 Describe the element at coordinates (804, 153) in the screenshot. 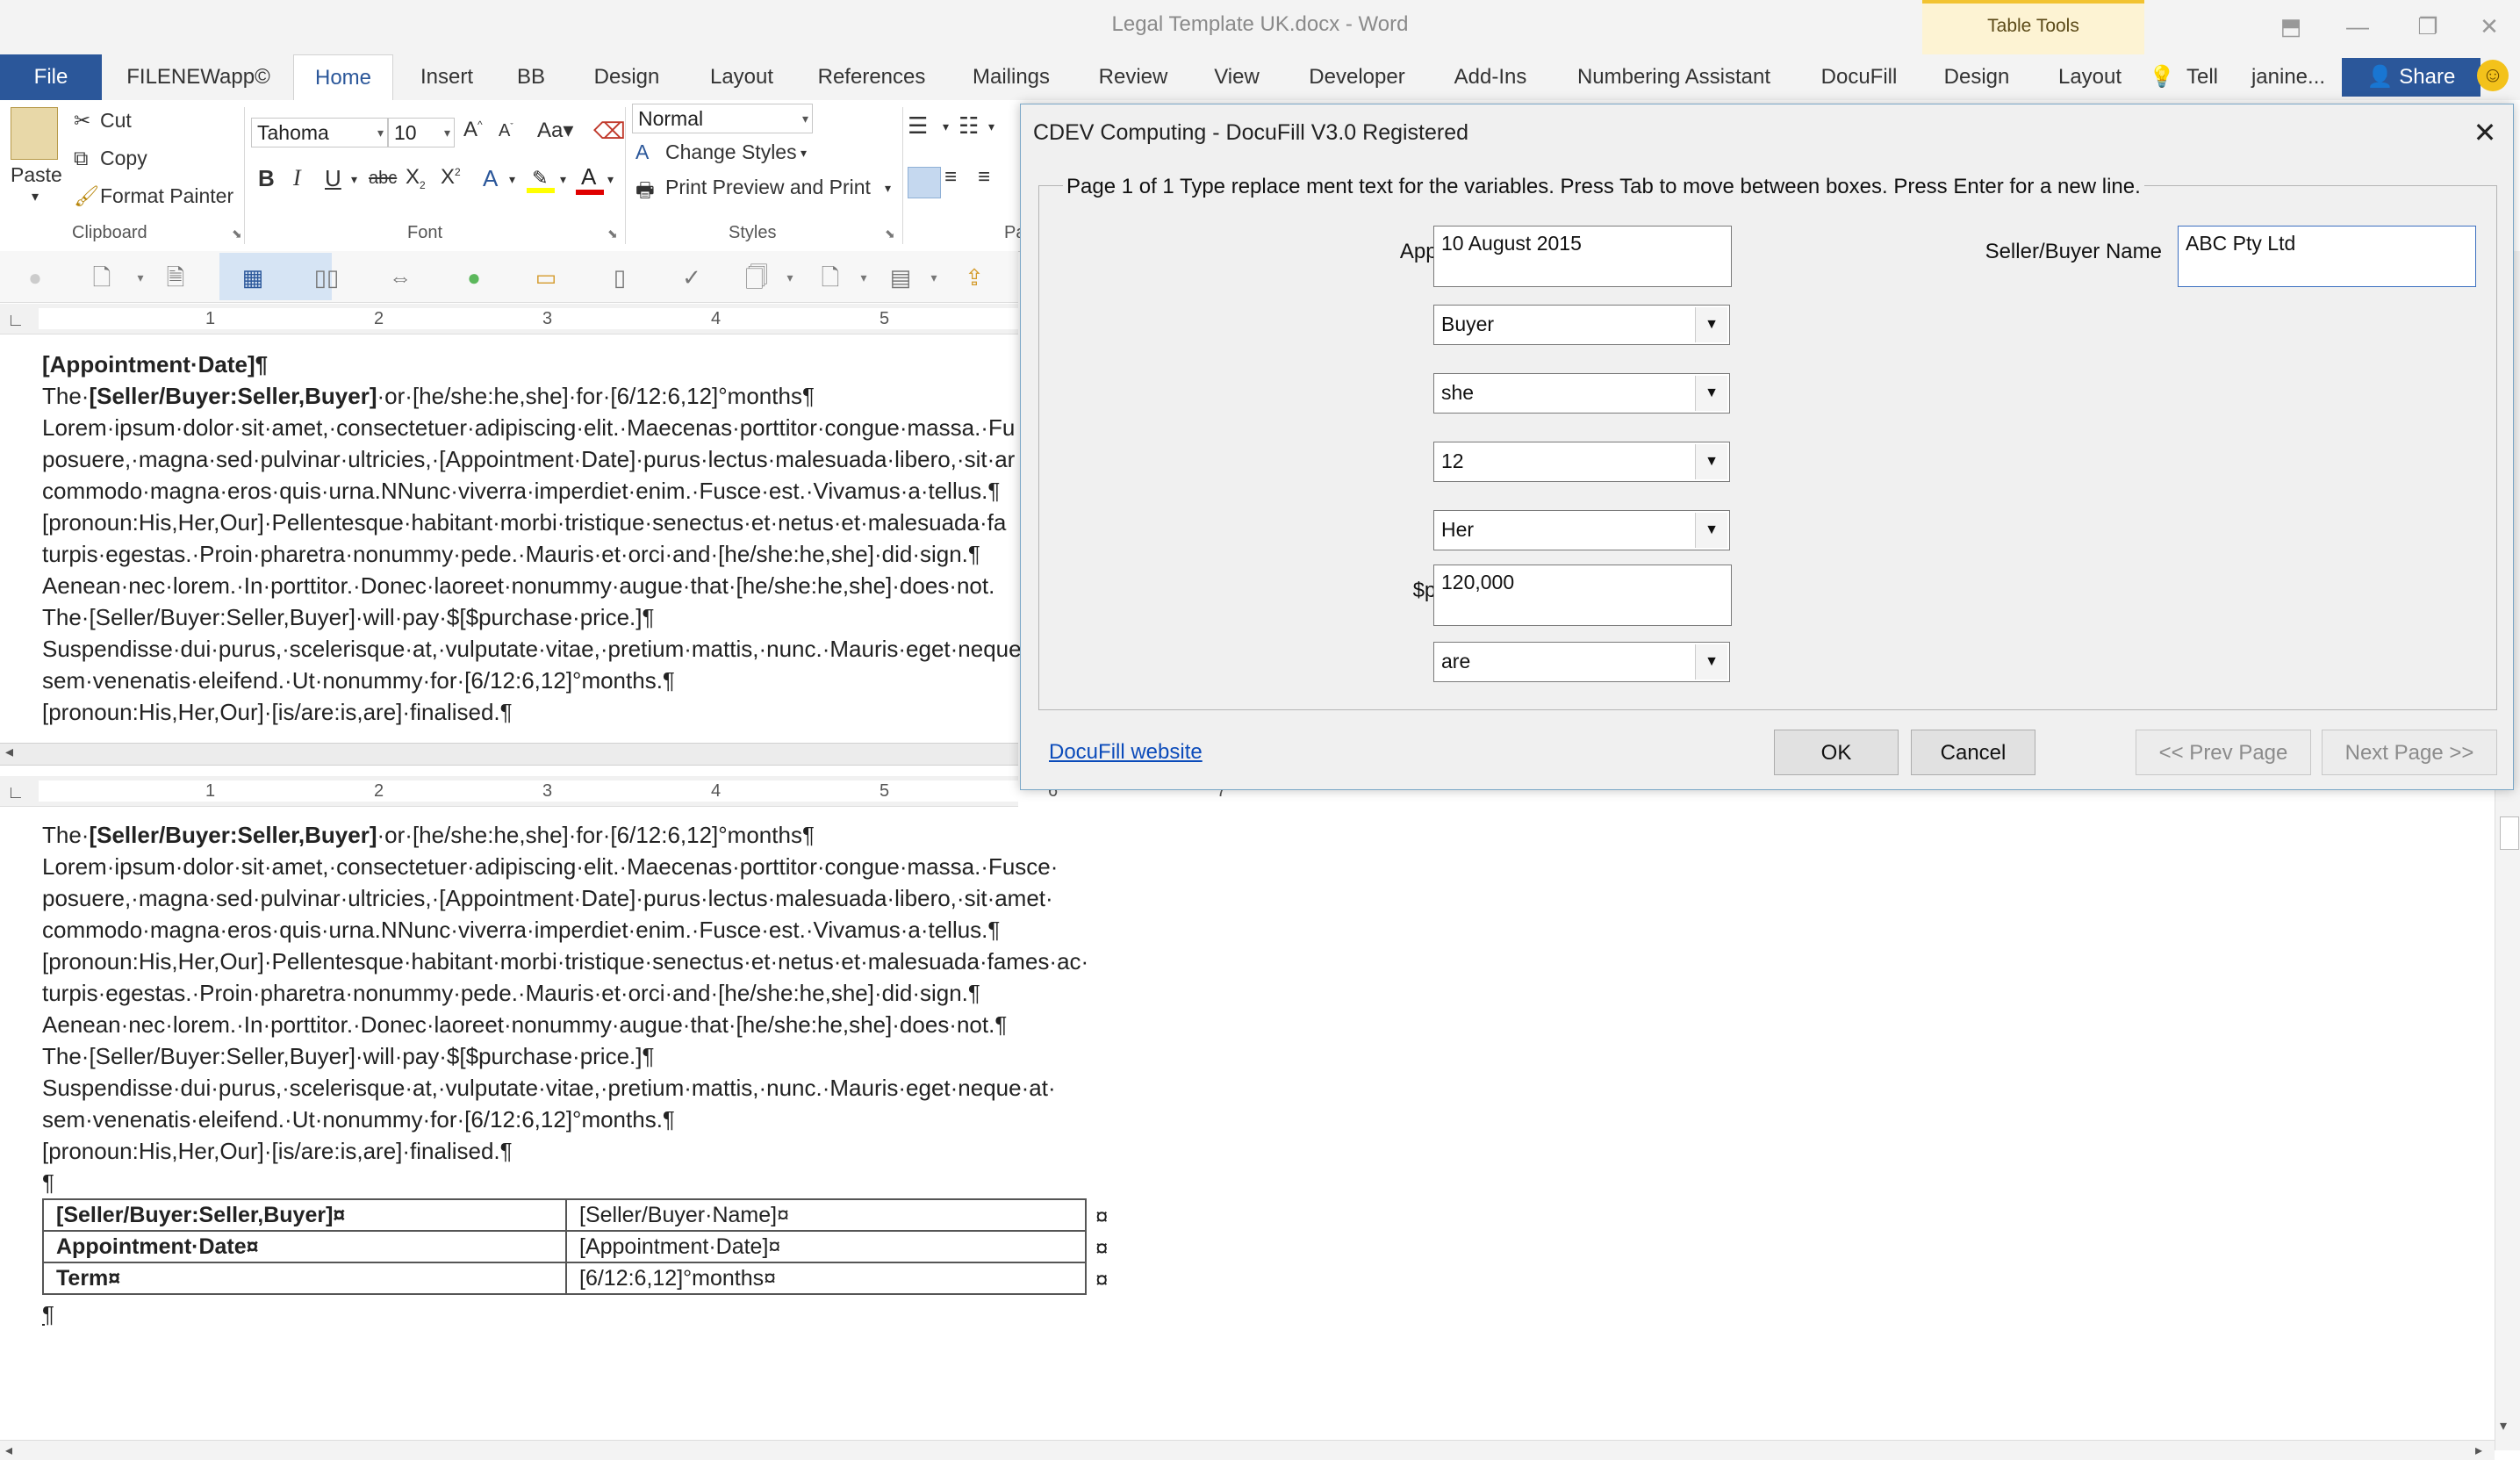

I see `change-styles-dropdown-icon: ▾` at that location.